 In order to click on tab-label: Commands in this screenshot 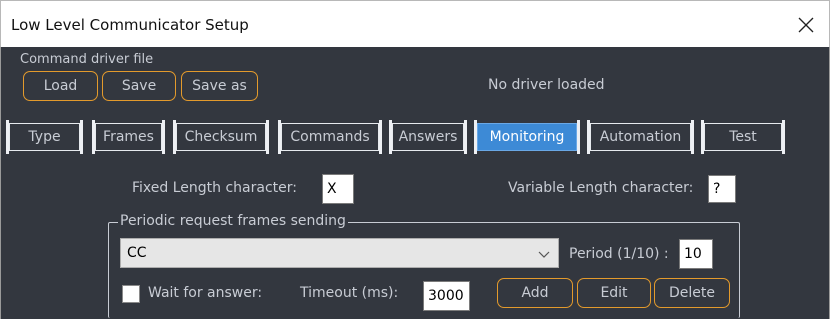, I will do `click(330, 137)`.